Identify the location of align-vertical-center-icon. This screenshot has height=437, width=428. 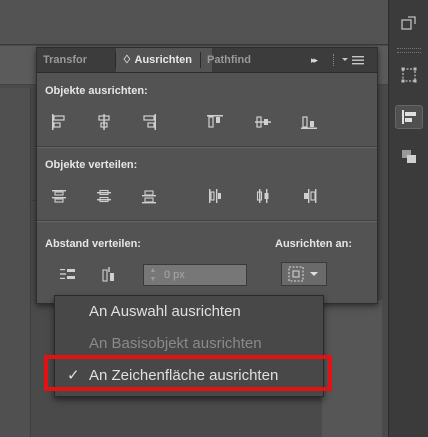
(263, 122).